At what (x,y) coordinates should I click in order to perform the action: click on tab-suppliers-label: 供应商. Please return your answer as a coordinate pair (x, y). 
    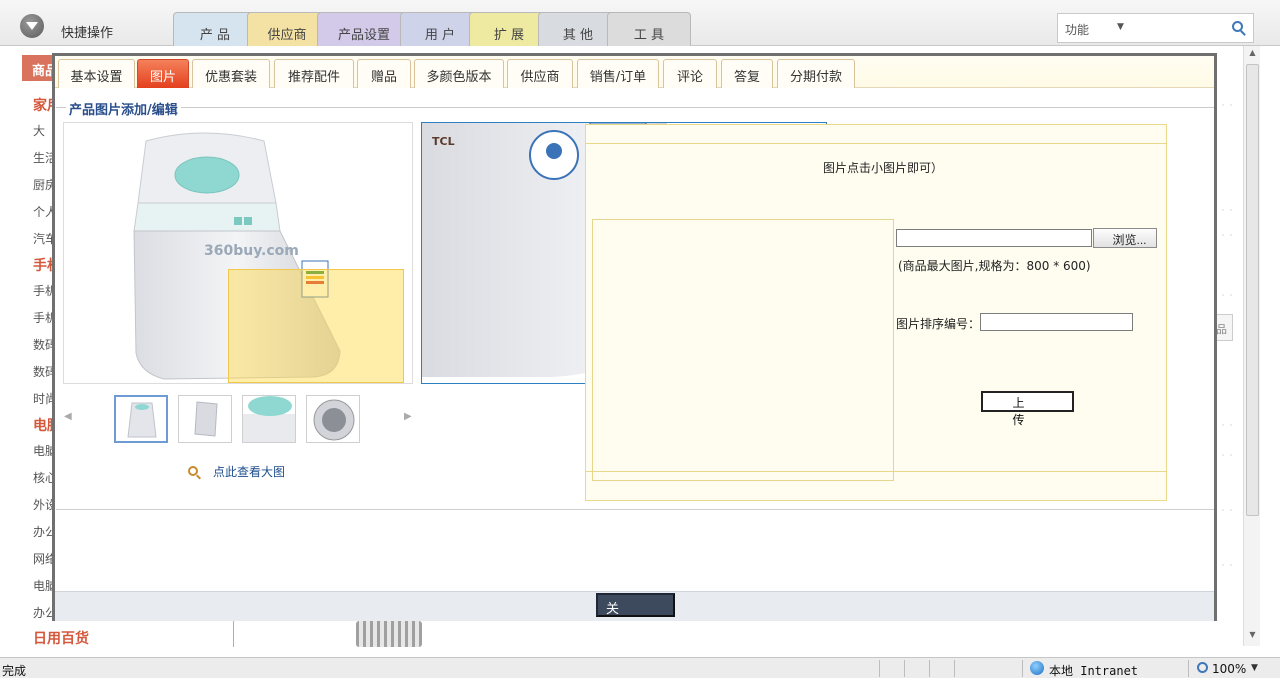
    Looking at the image, I should click on (287, 35).